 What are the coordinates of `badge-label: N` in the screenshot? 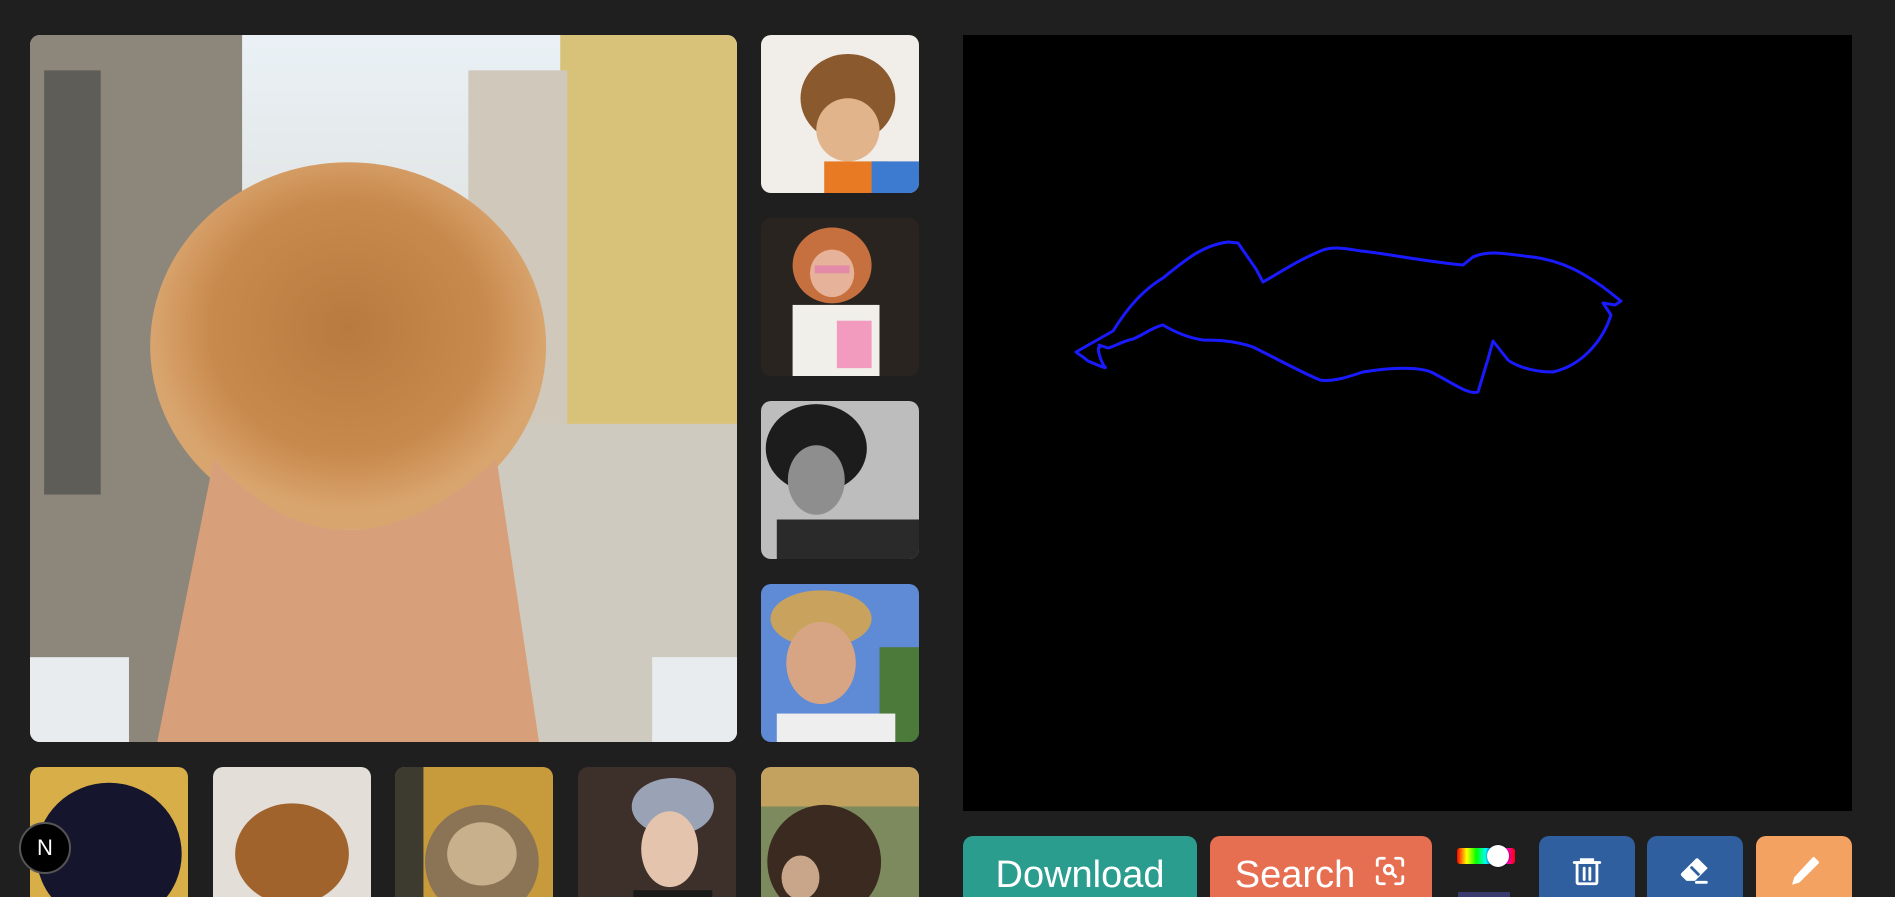 It's located at (45, 847).